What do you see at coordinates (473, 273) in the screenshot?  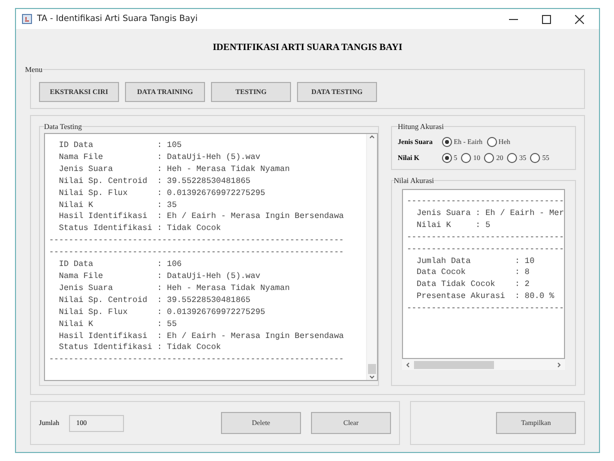 I see `text-line: Data Cocok : 8` at bounding box center [473, 273].